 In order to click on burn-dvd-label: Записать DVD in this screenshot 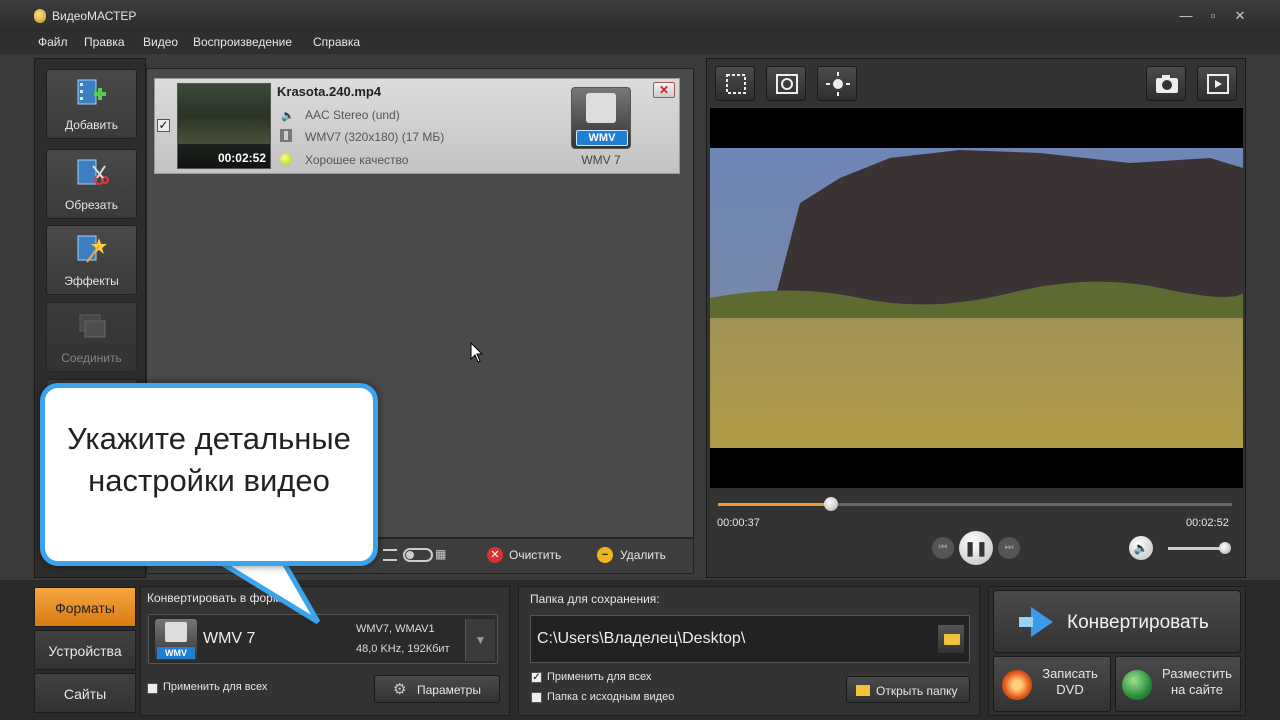, I will do `click(1070, 681)`.